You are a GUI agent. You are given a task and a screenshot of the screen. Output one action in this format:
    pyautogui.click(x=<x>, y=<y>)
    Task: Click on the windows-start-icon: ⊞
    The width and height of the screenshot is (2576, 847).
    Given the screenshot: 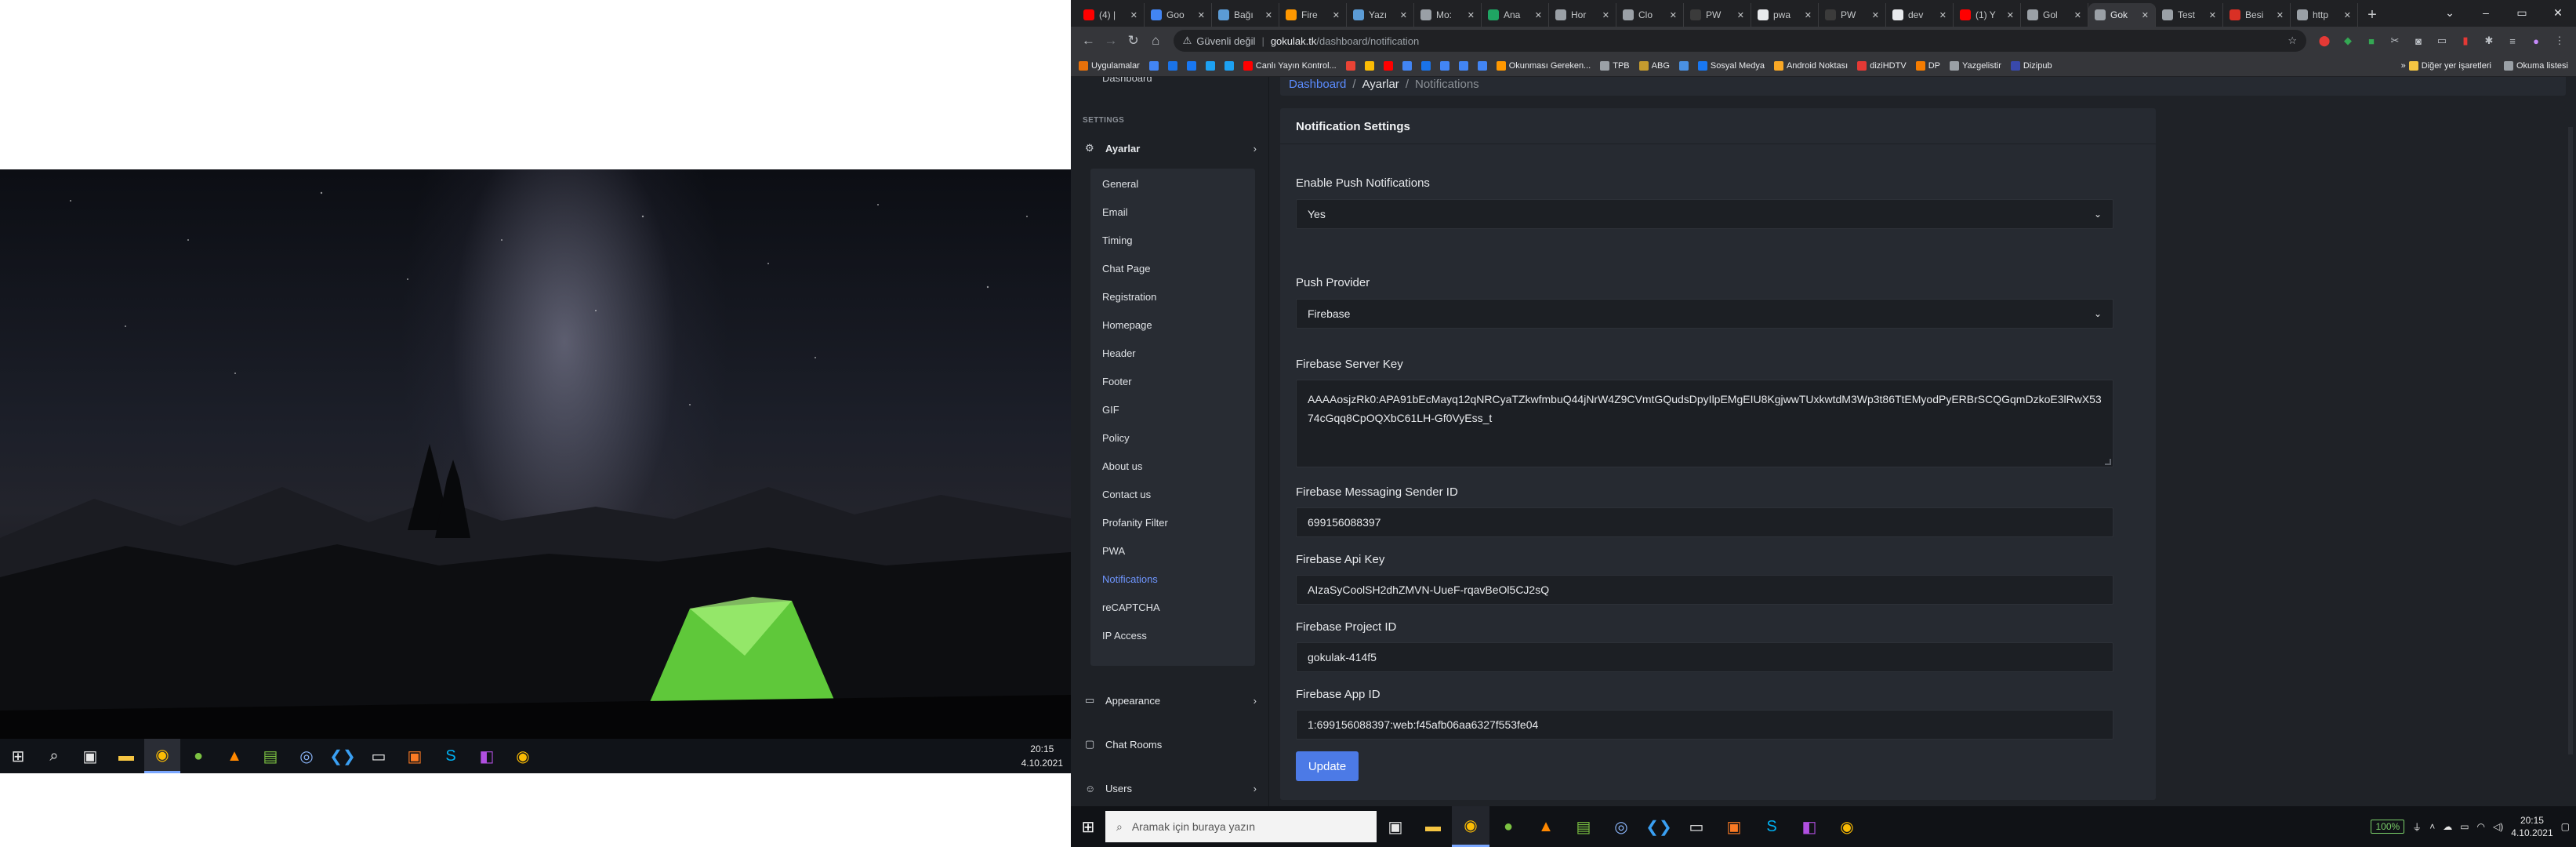 What is the action you would take?
    pyautogui.click(x=18, y=756)
    